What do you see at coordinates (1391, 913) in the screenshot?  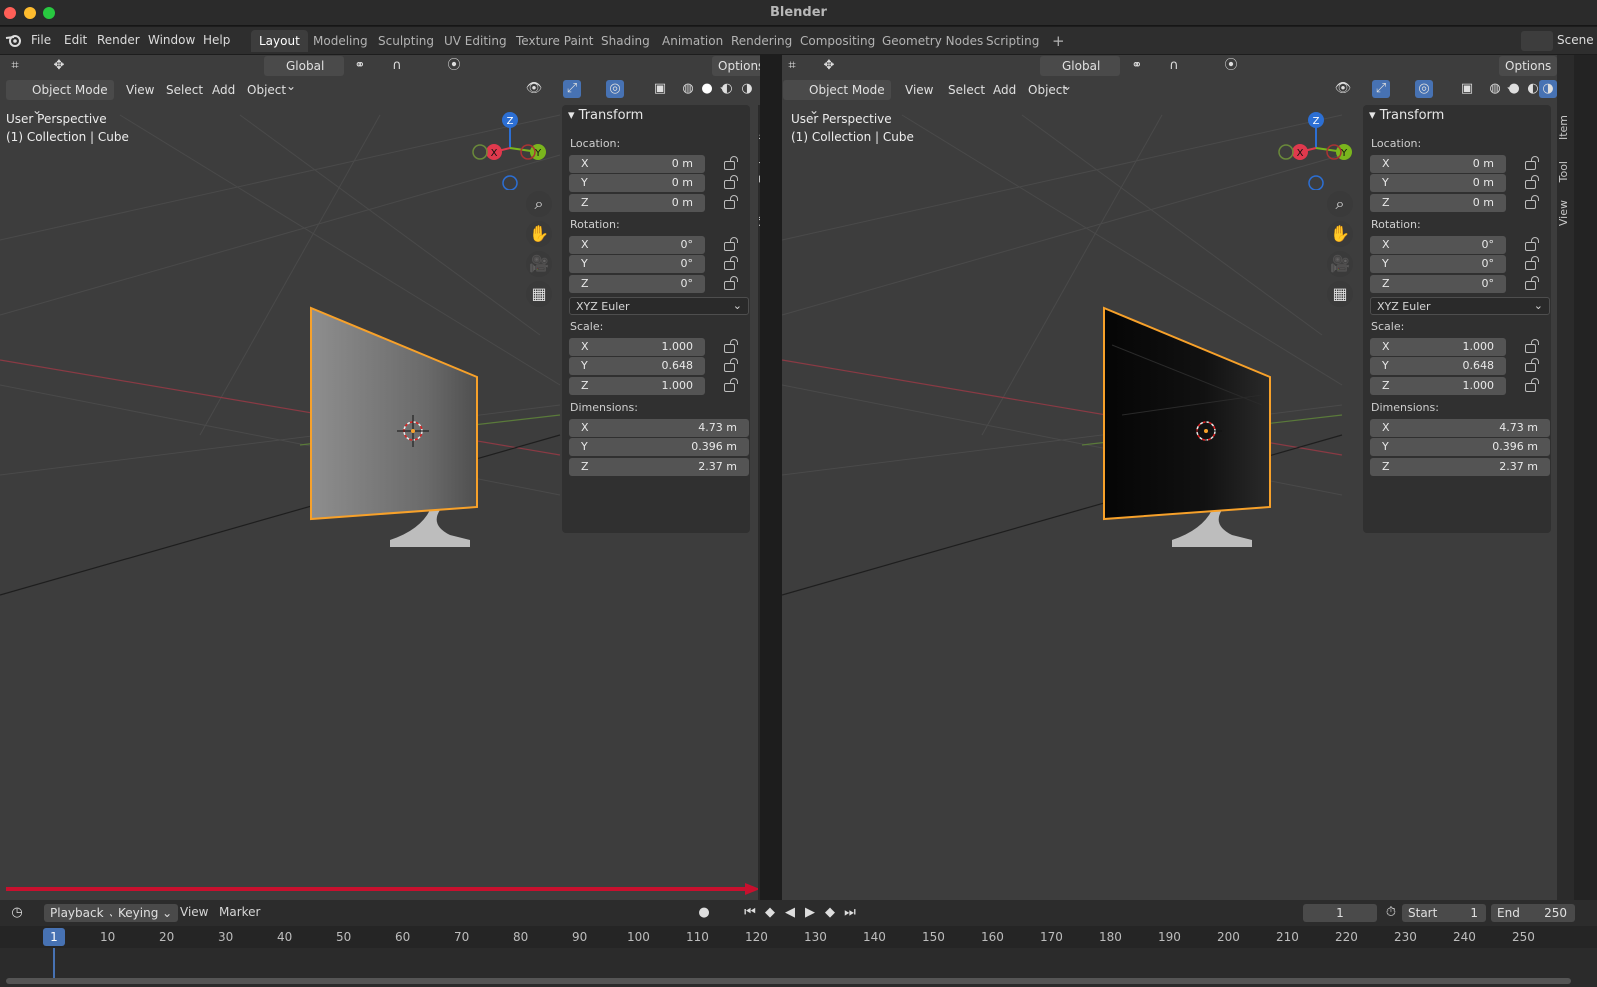 I see `stopwatch-icon: ⏱` at bounding box center [1391, 913].